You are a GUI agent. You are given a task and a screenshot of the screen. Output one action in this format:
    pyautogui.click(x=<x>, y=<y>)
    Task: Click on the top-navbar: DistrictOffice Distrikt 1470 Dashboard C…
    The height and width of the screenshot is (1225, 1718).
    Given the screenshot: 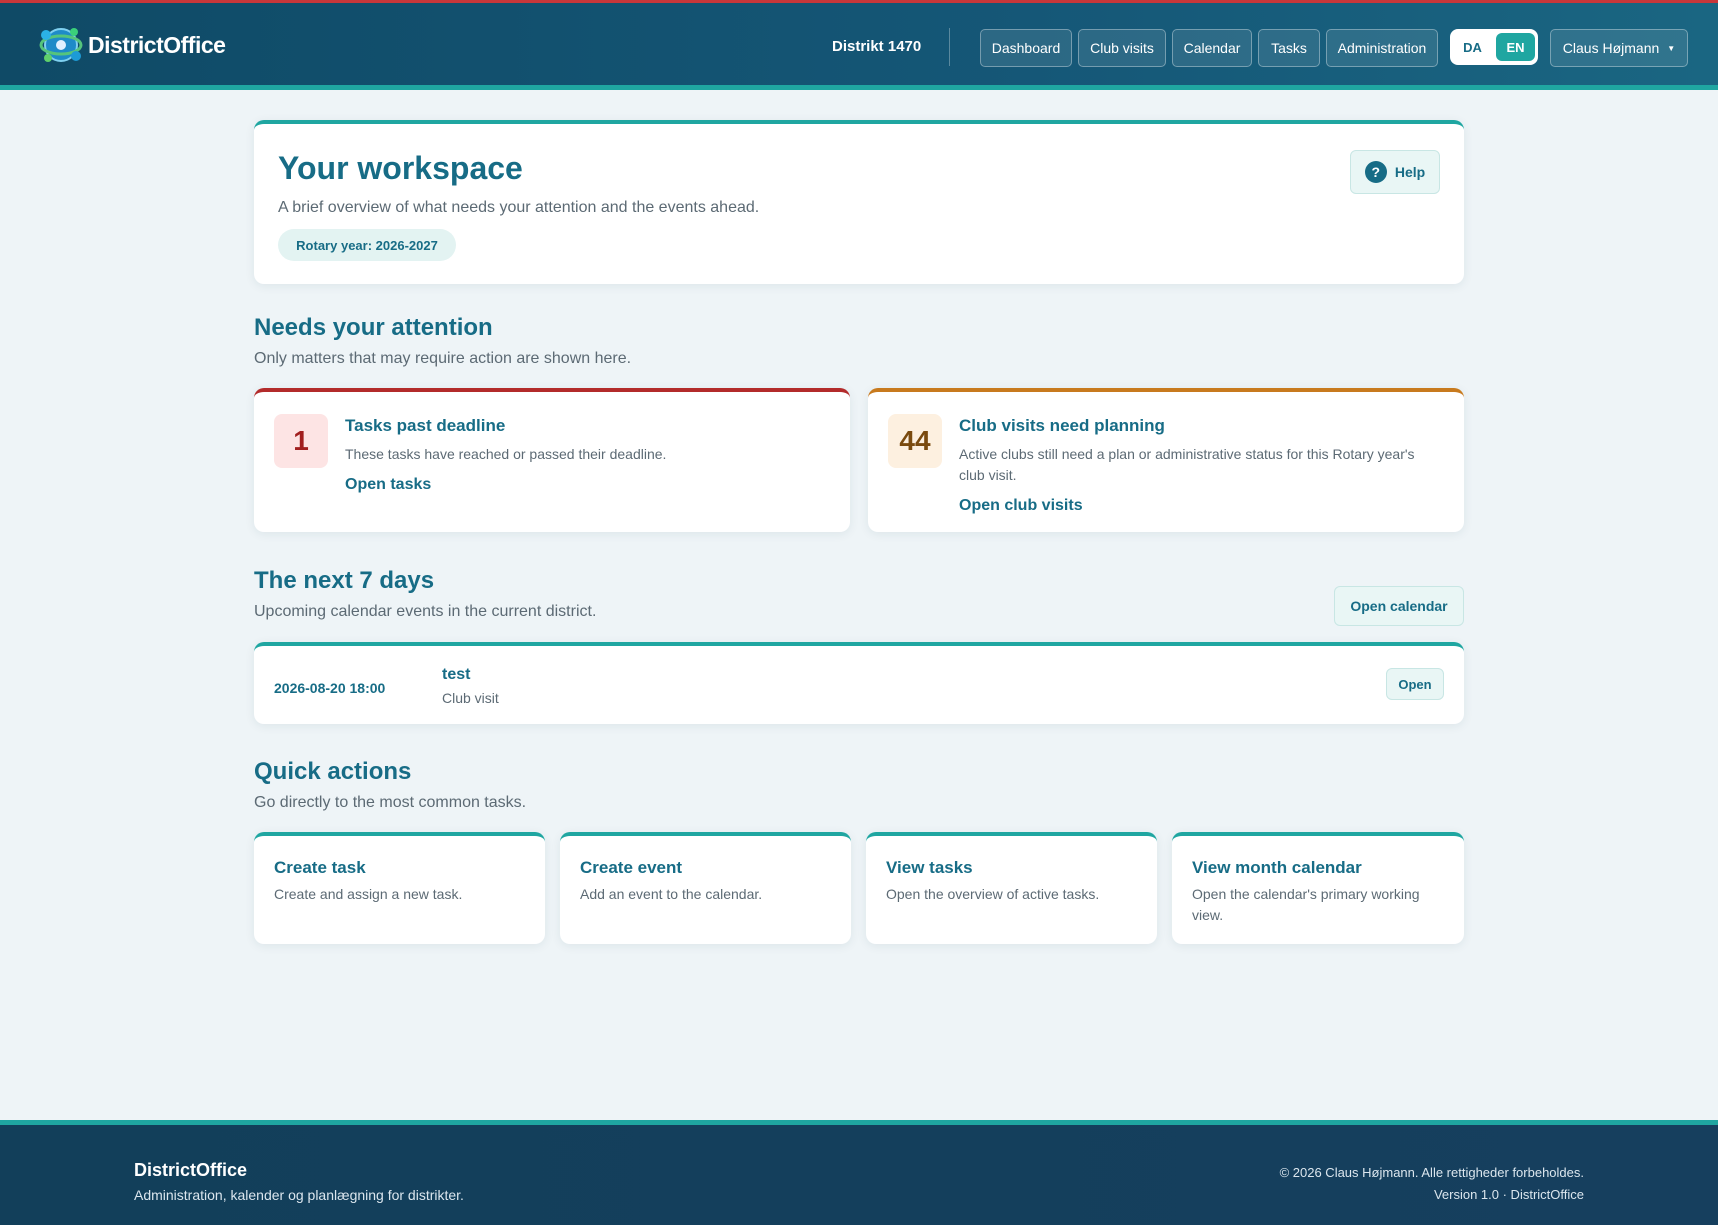 What is the action you would take?
    pyautogui.click(x=859, y=45)
    